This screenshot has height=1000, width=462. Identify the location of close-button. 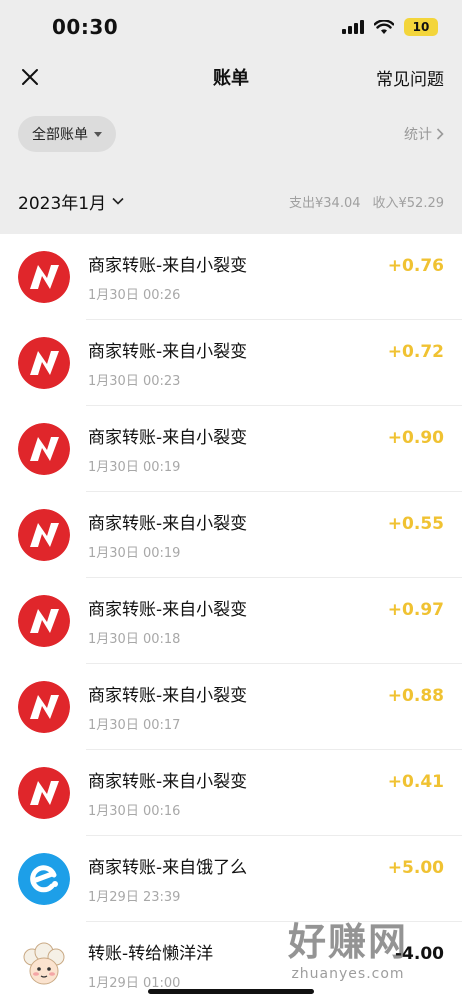
(30, 77).